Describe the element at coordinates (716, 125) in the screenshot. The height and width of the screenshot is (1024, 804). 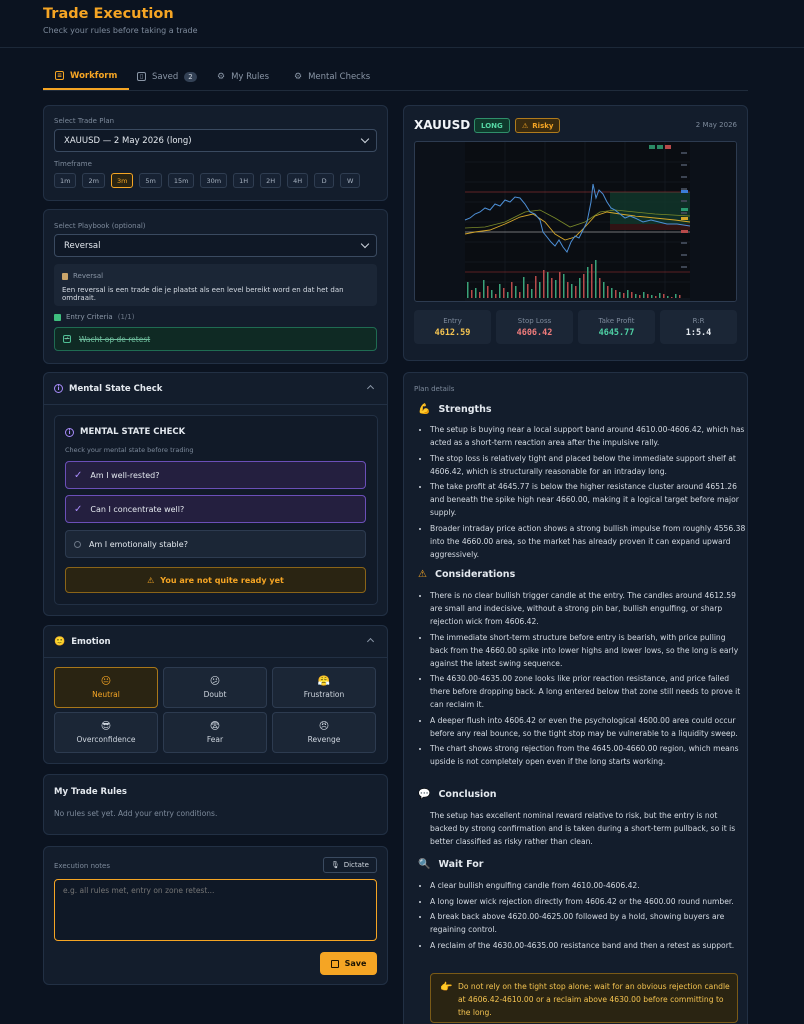
I see `trade-date: 2 May 2026` at that location.